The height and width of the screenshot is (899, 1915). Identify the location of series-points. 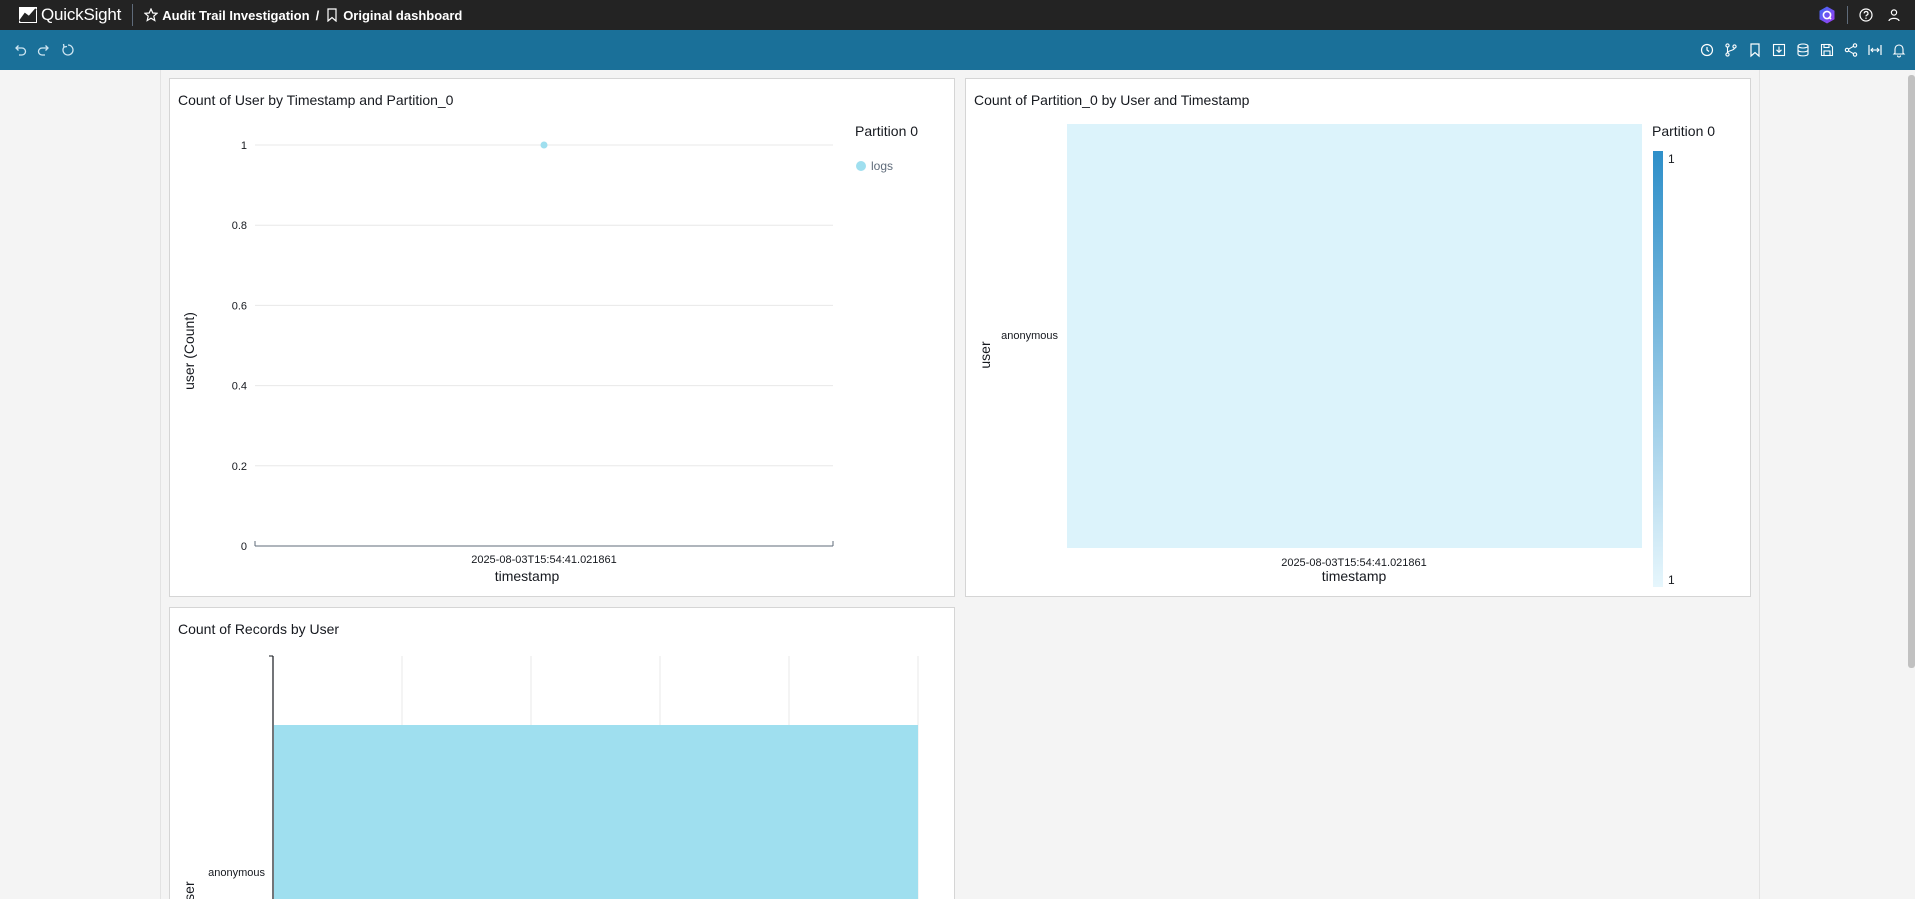
(544, 145).